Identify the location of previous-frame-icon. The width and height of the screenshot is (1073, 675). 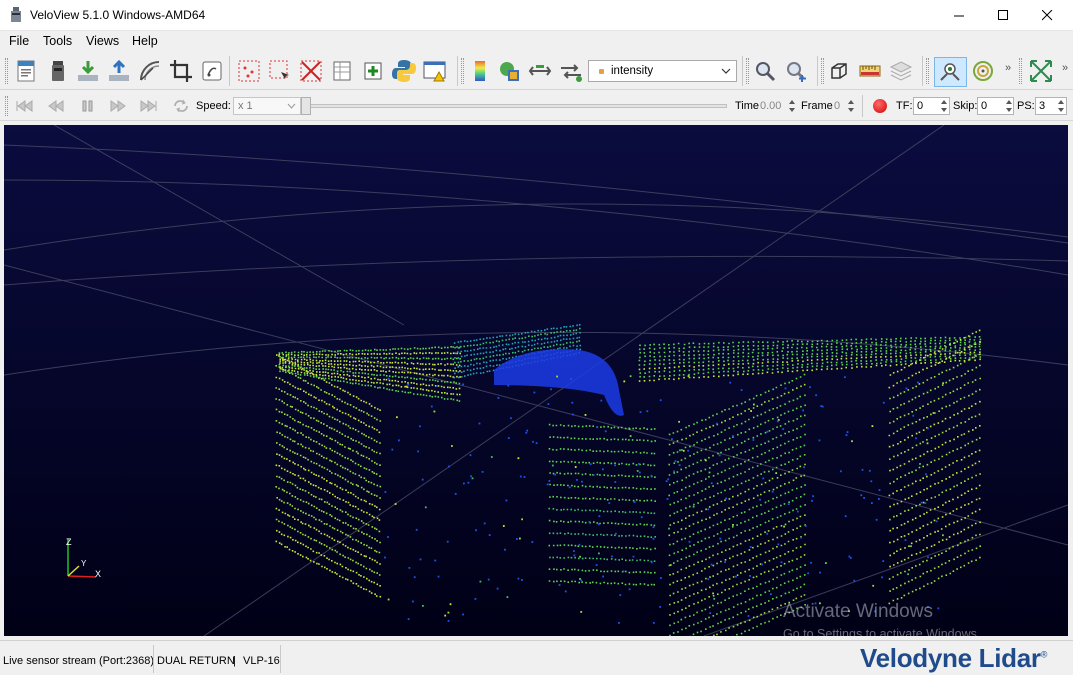
(56, 106).